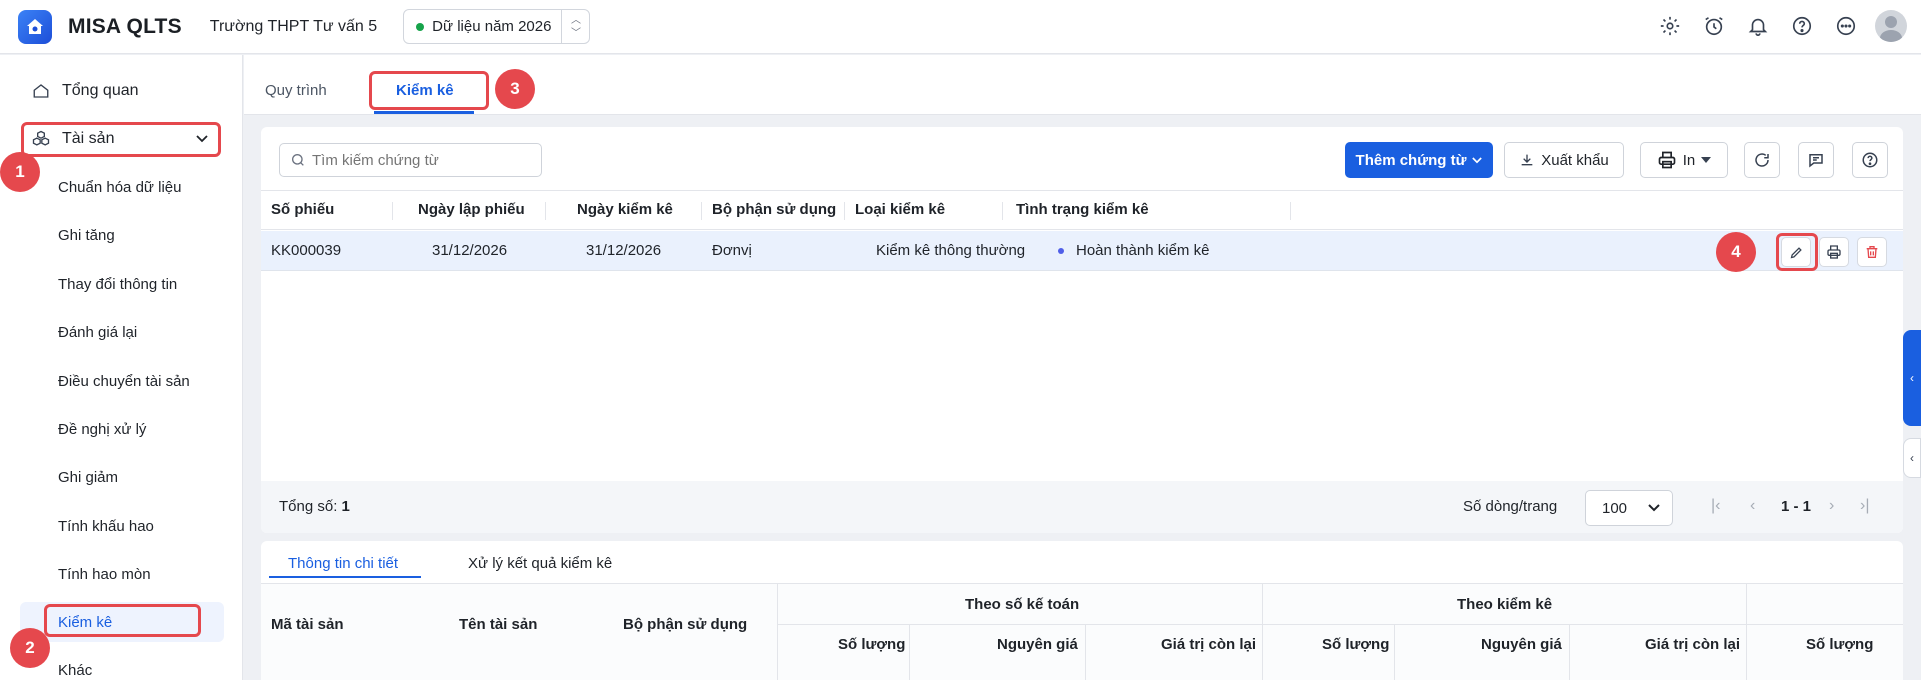 The height and width of the screenshot is (680, 1921). What do you see at coordinates (1575, 160) in the screenshot?
I see `export-label: Xuất khẩu` at bounding box center [1575, 160].